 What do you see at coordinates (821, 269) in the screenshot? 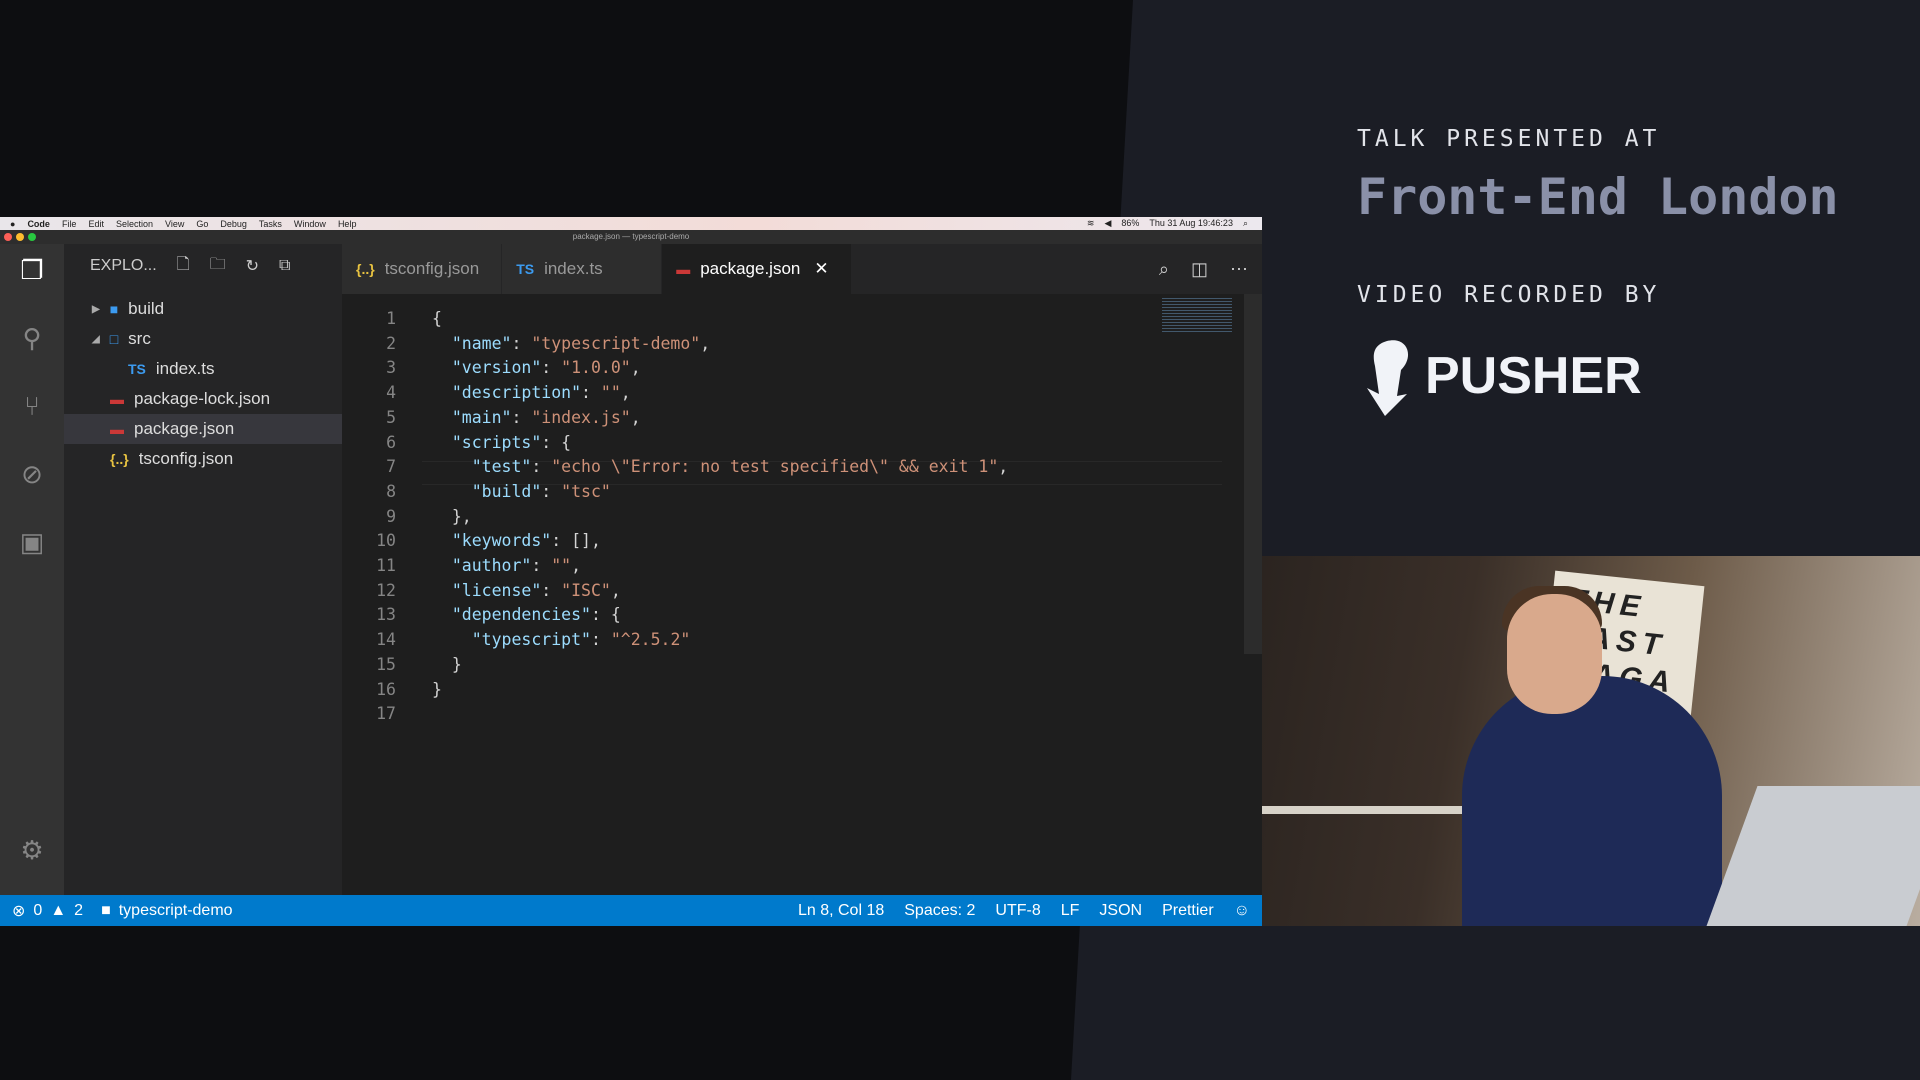
I see `close-tab-icon: ✕` at bounding box center [821, 269].